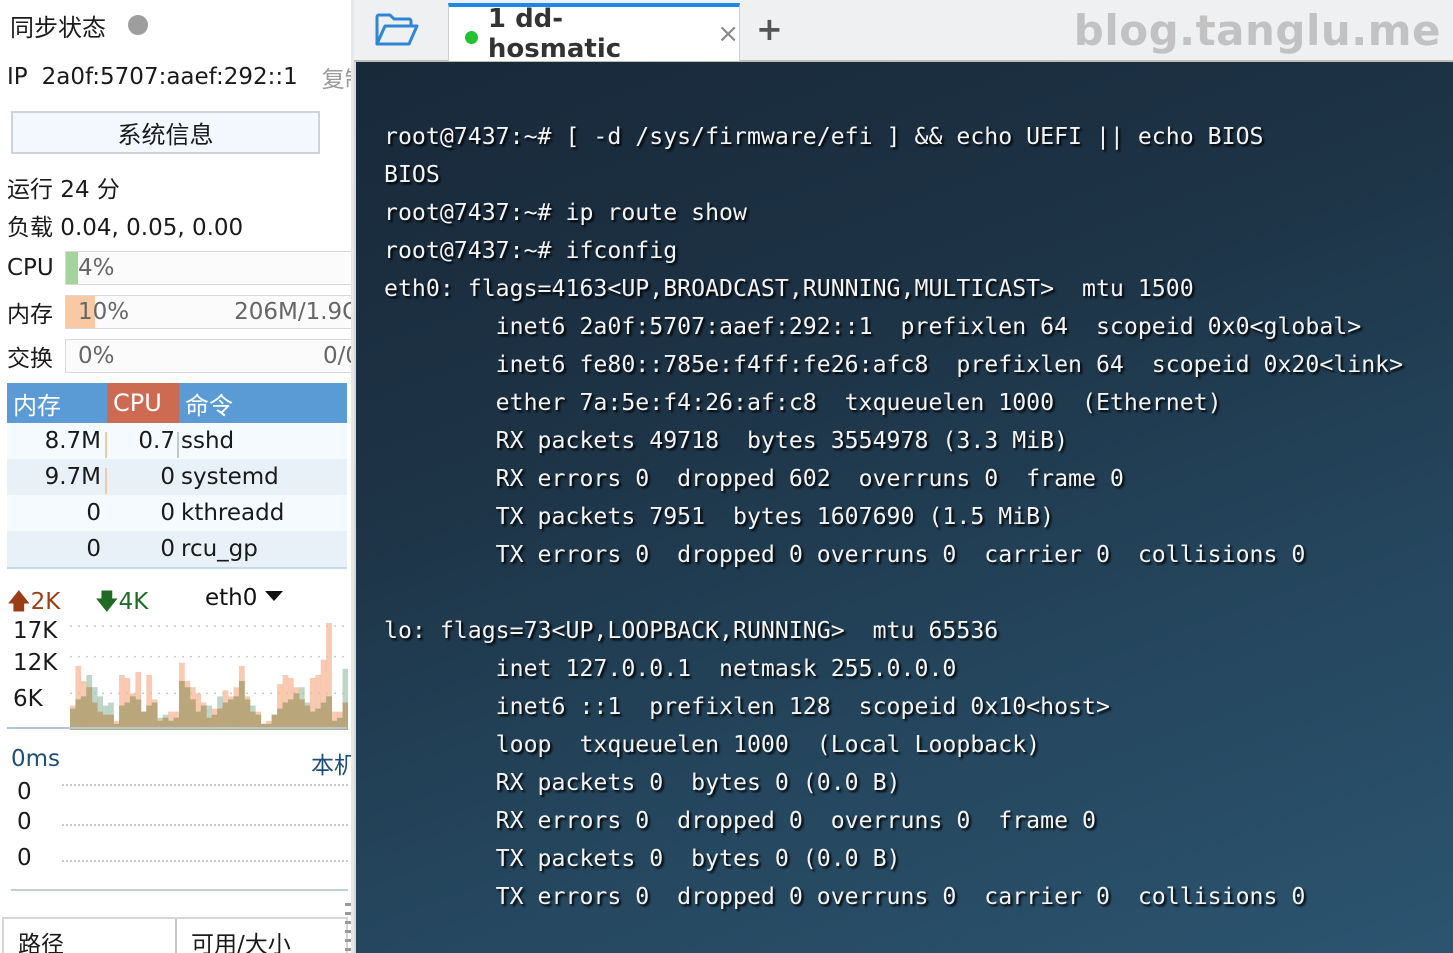 The height and width of the screenshot is (953, 1453). What do you see at coordinates (35, 663) in the screenshot?
I see `net-y-tick: 12K` at bounding box center [35, 663].